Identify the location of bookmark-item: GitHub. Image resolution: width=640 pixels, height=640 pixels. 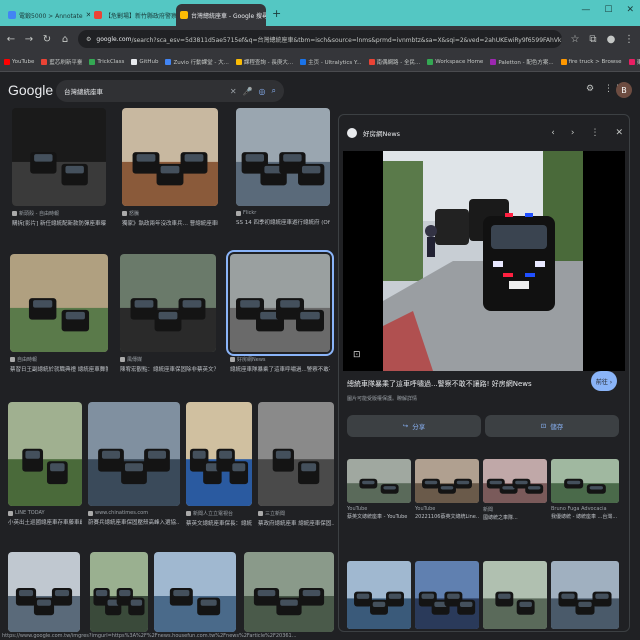
(144, 61).